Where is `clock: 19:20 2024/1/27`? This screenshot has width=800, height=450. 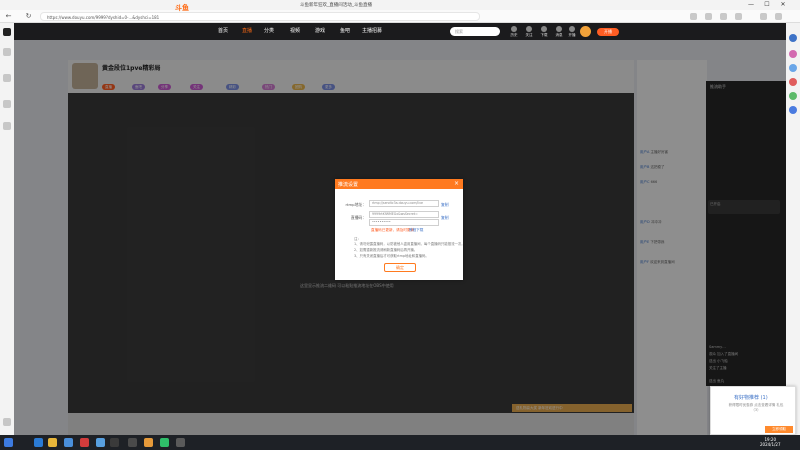
clock: 19:20 2024/1/27 is located at coordinates (770, 442).